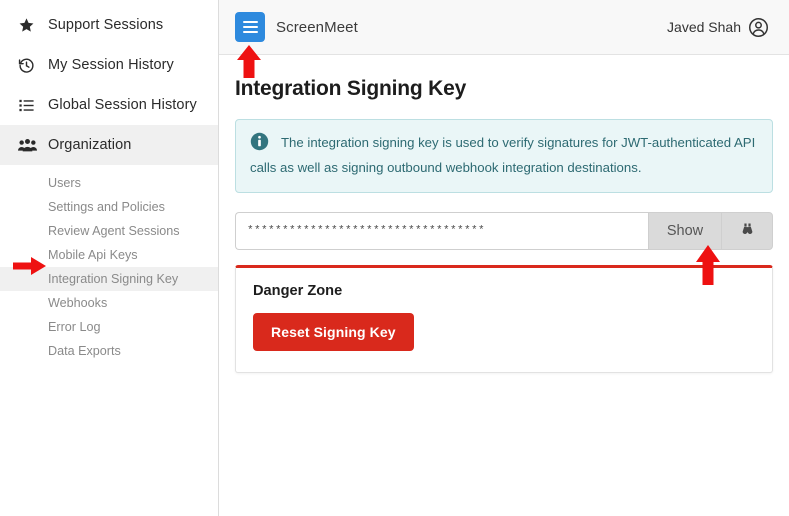  I want to click on sidebar-item-data-exports: Data Exports, so click(109, 351).